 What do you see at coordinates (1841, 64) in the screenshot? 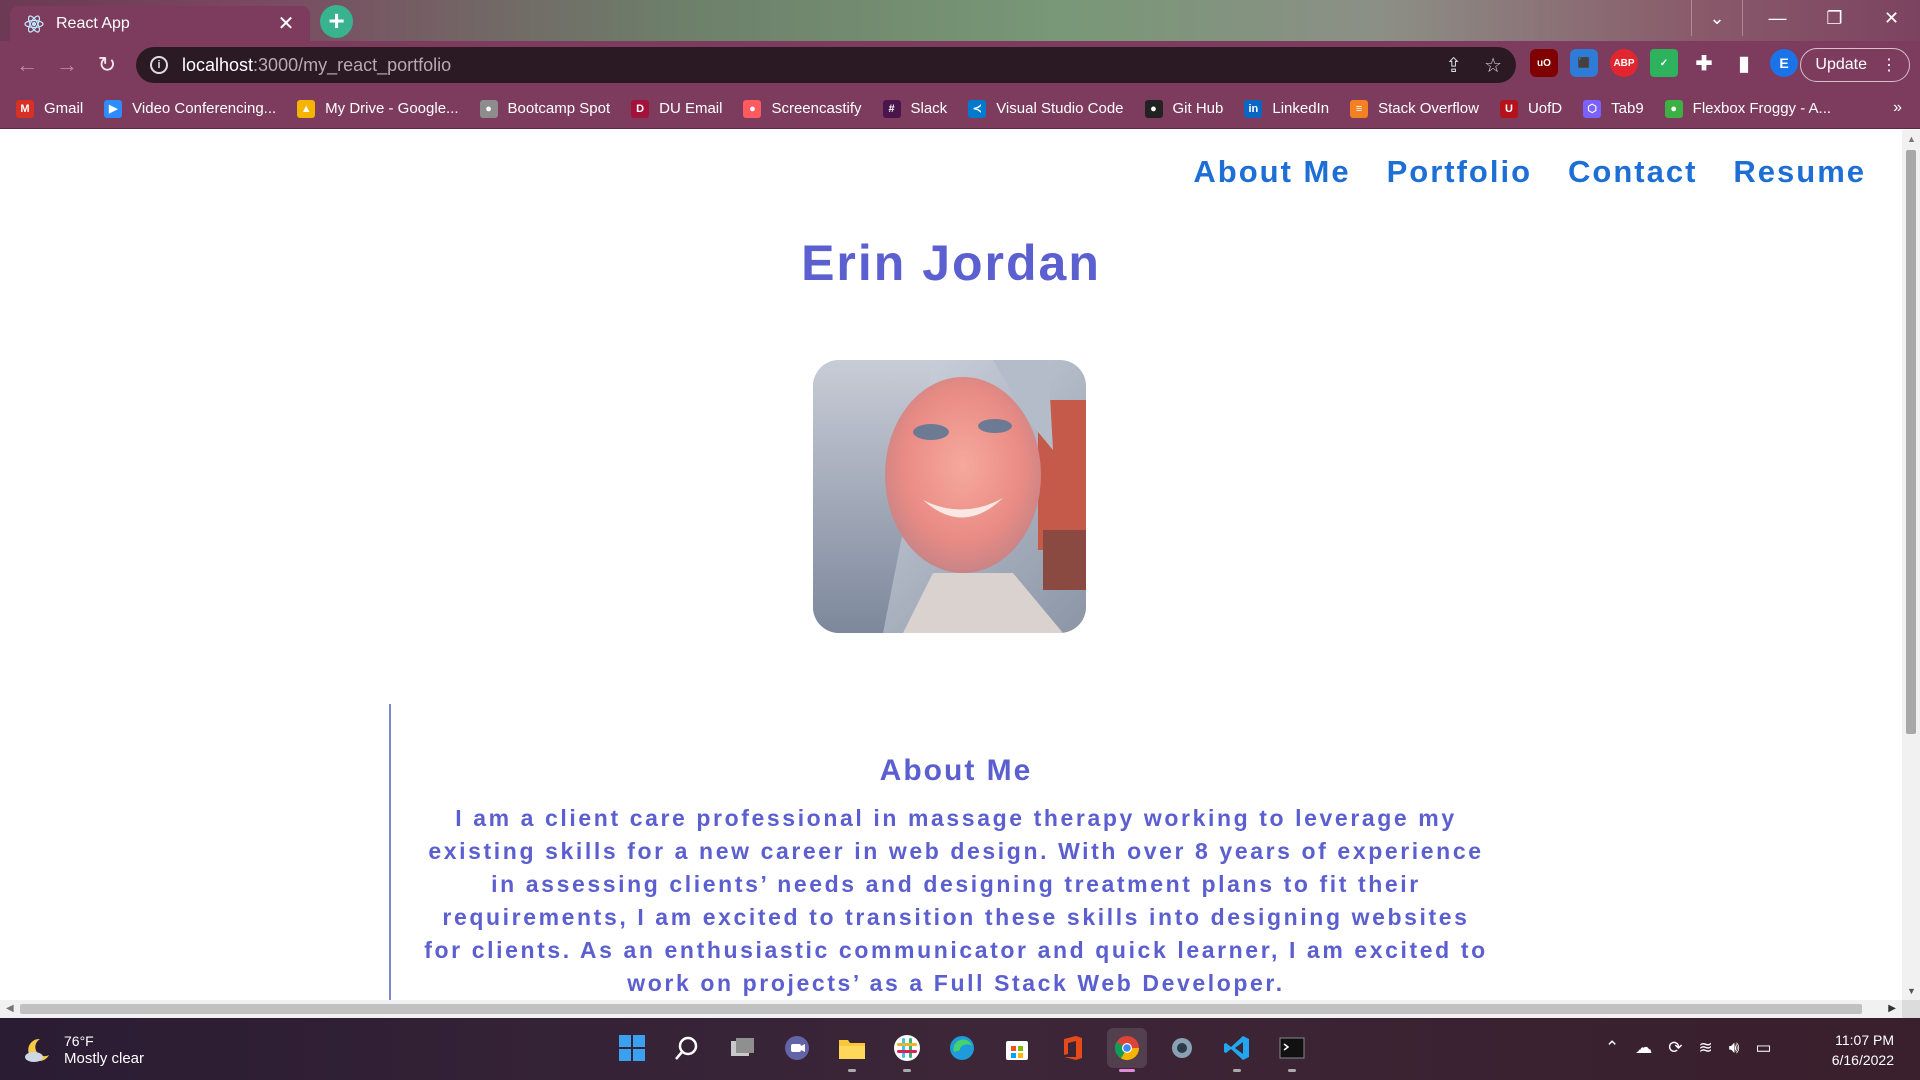
I see `update-label: Update` at bounding box center [1841, 64].